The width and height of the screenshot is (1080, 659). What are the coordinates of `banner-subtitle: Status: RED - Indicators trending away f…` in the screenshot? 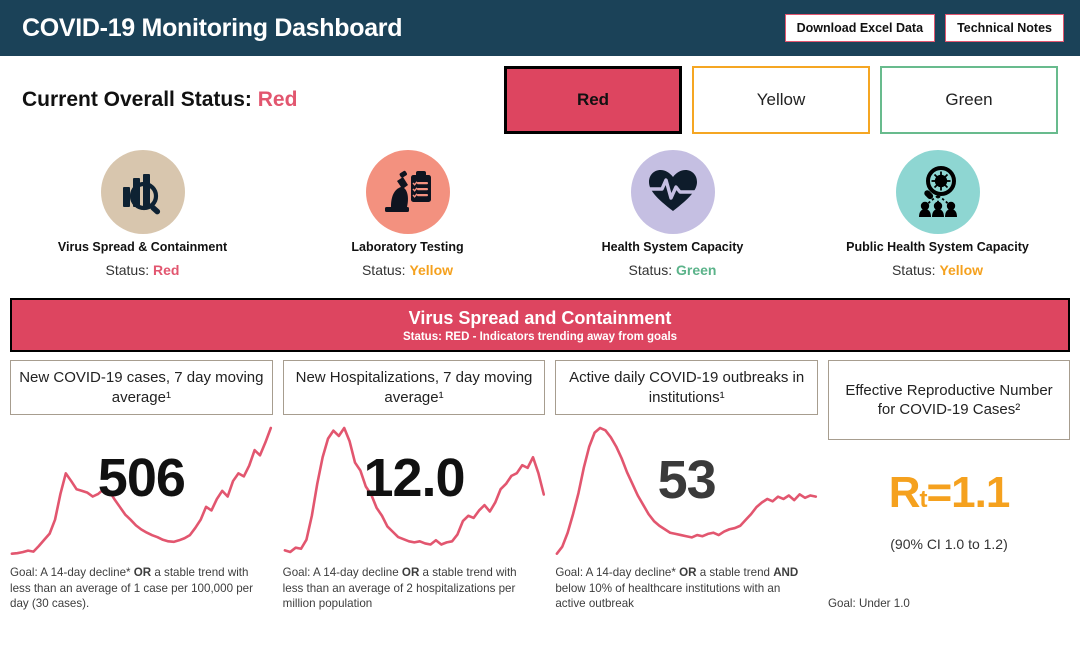 It's located at (540, 336).